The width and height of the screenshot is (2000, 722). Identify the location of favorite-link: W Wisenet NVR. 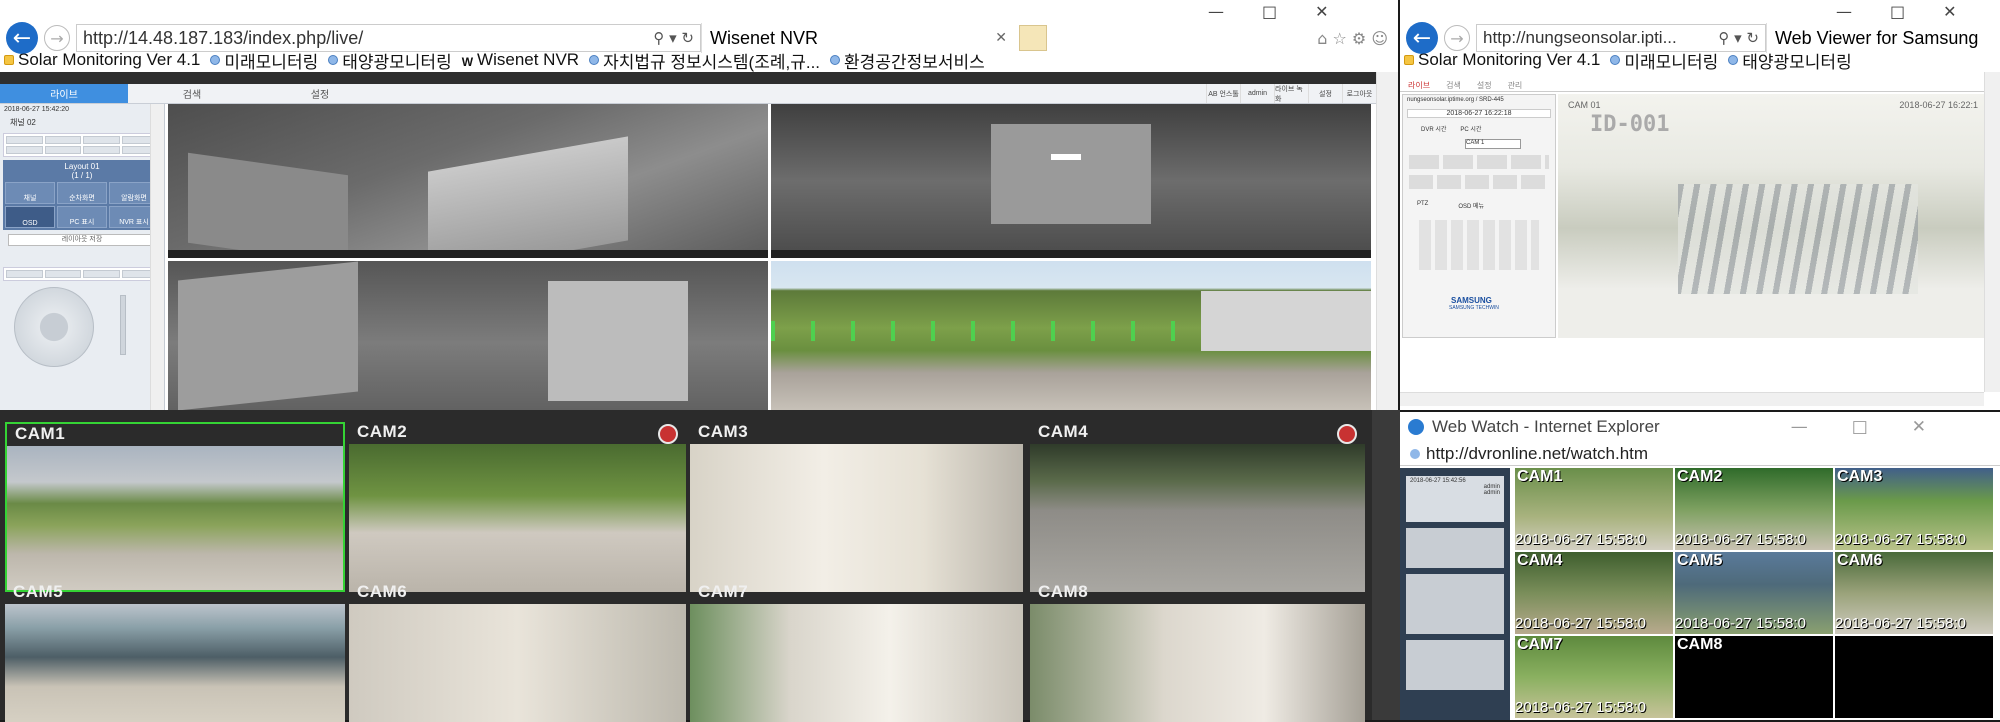
(520, 60).